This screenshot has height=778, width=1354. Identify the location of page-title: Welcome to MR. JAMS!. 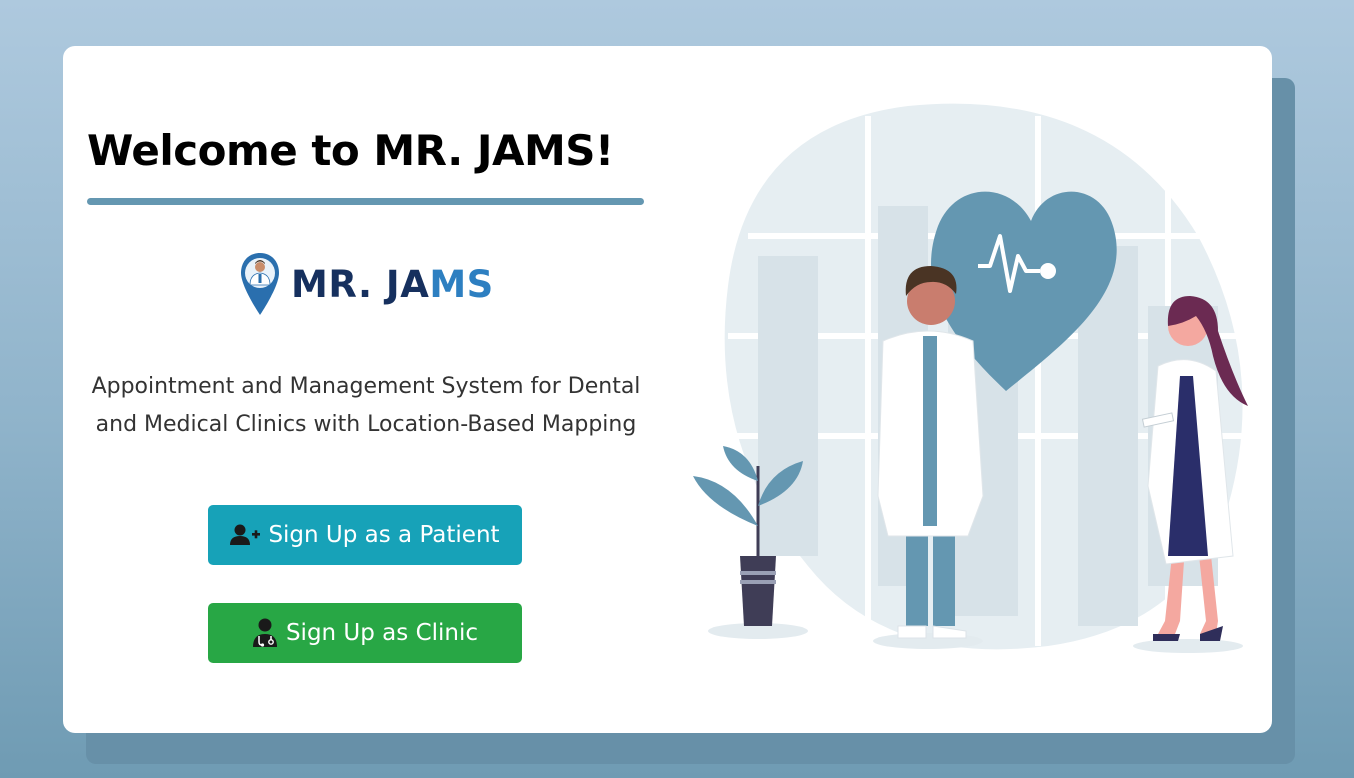
(350, 150).